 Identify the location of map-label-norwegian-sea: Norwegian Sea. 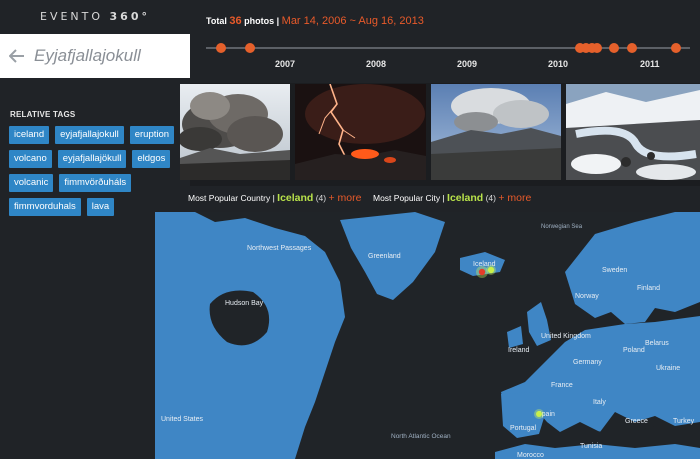
(562, 227).